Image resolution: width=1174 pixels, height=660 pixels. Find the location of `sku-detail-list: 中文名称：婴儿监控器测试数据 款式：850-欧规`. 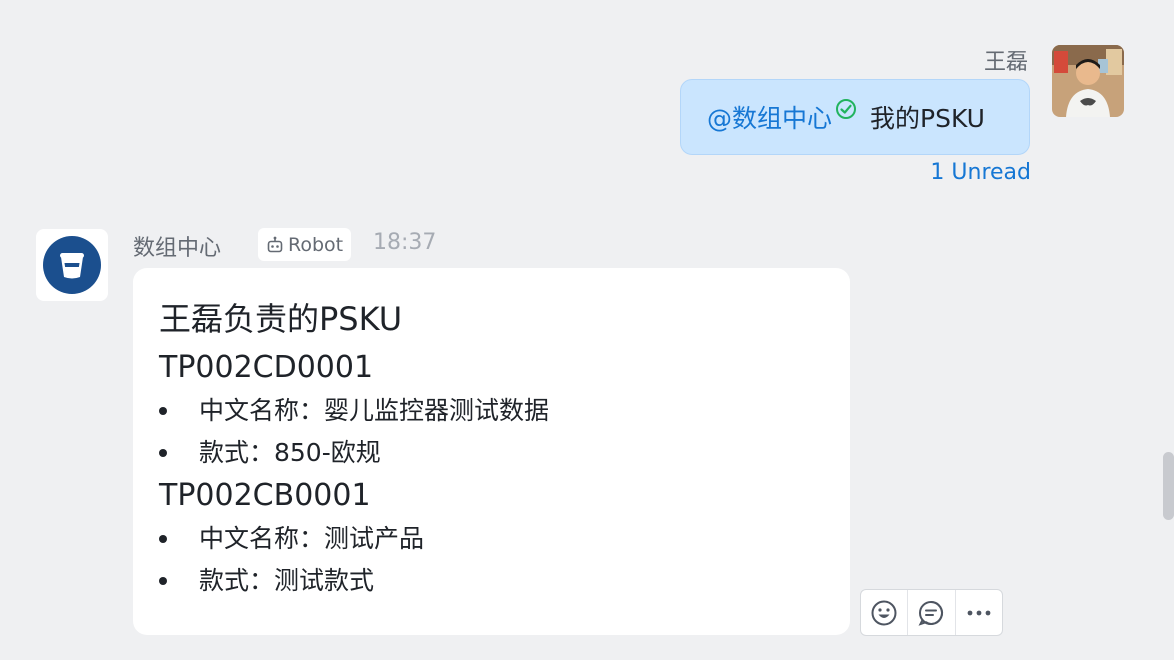

sku-detail-list: 中文名称：婴儿监控器测试数据 款式：850-欧规 is located at coordinates (491, 432).